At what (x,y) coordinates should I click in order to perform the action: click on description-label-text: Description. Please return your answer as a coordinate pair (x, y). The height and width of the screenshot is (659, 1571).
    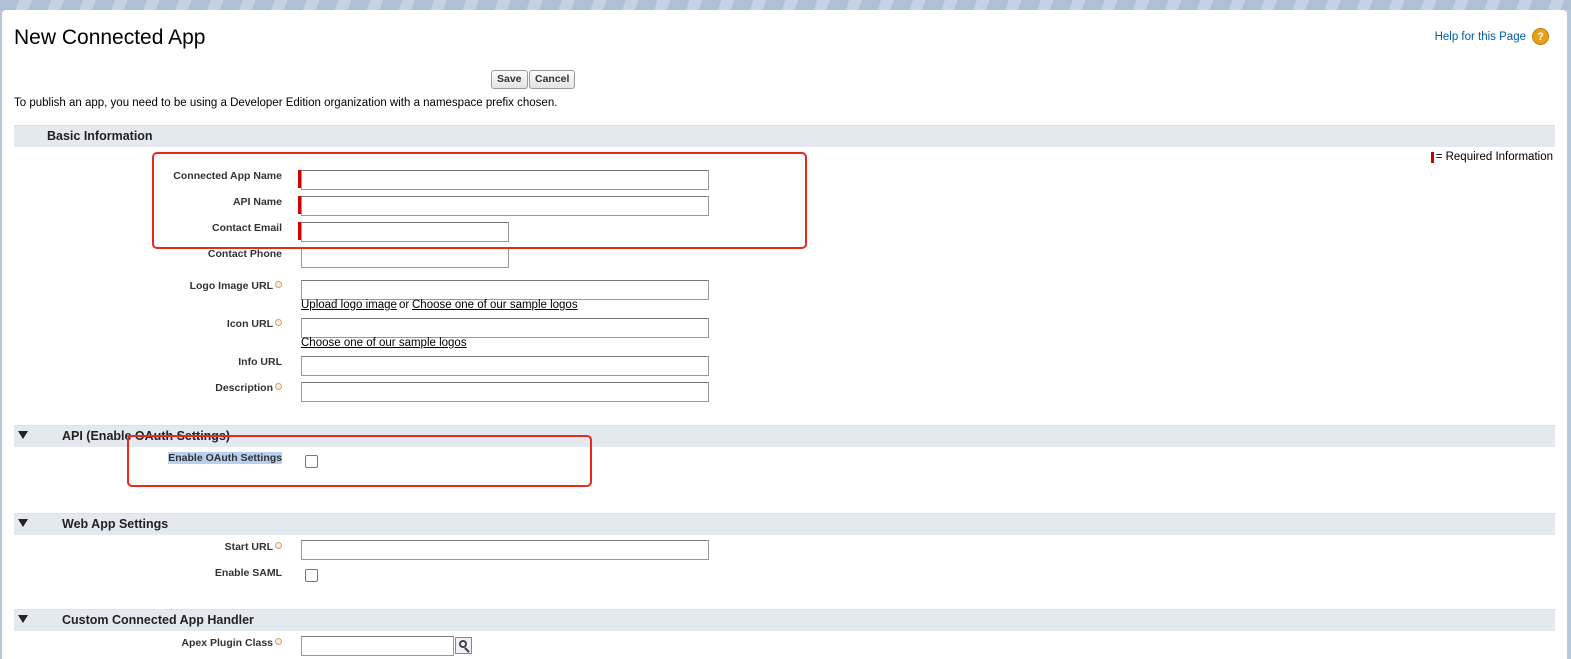
    Looking at the image, I should click on (244, 388).